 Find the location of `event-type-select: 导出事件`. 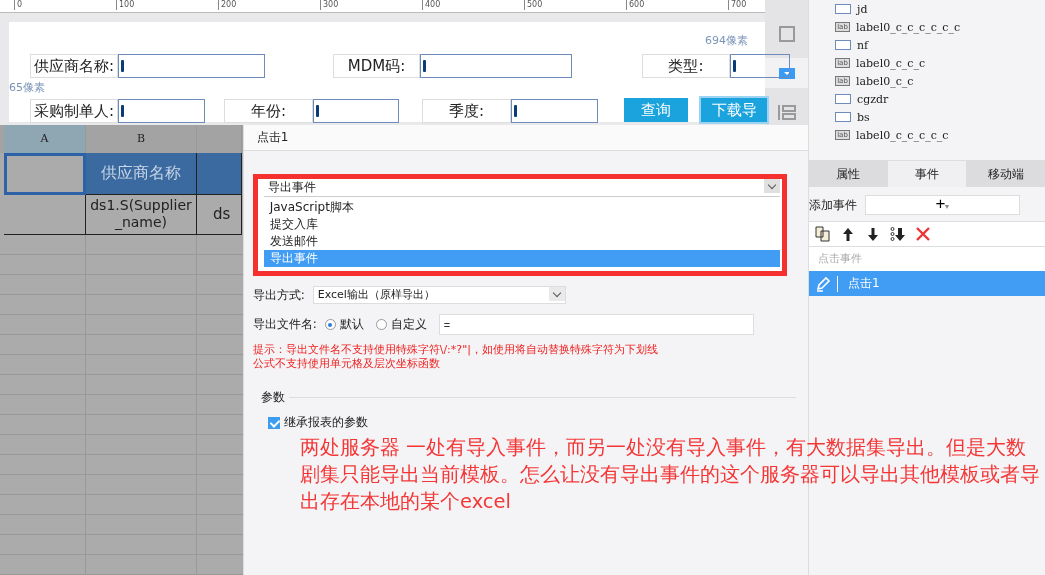

event-type-select: 导出事件 is located at coordinates (521, 188).